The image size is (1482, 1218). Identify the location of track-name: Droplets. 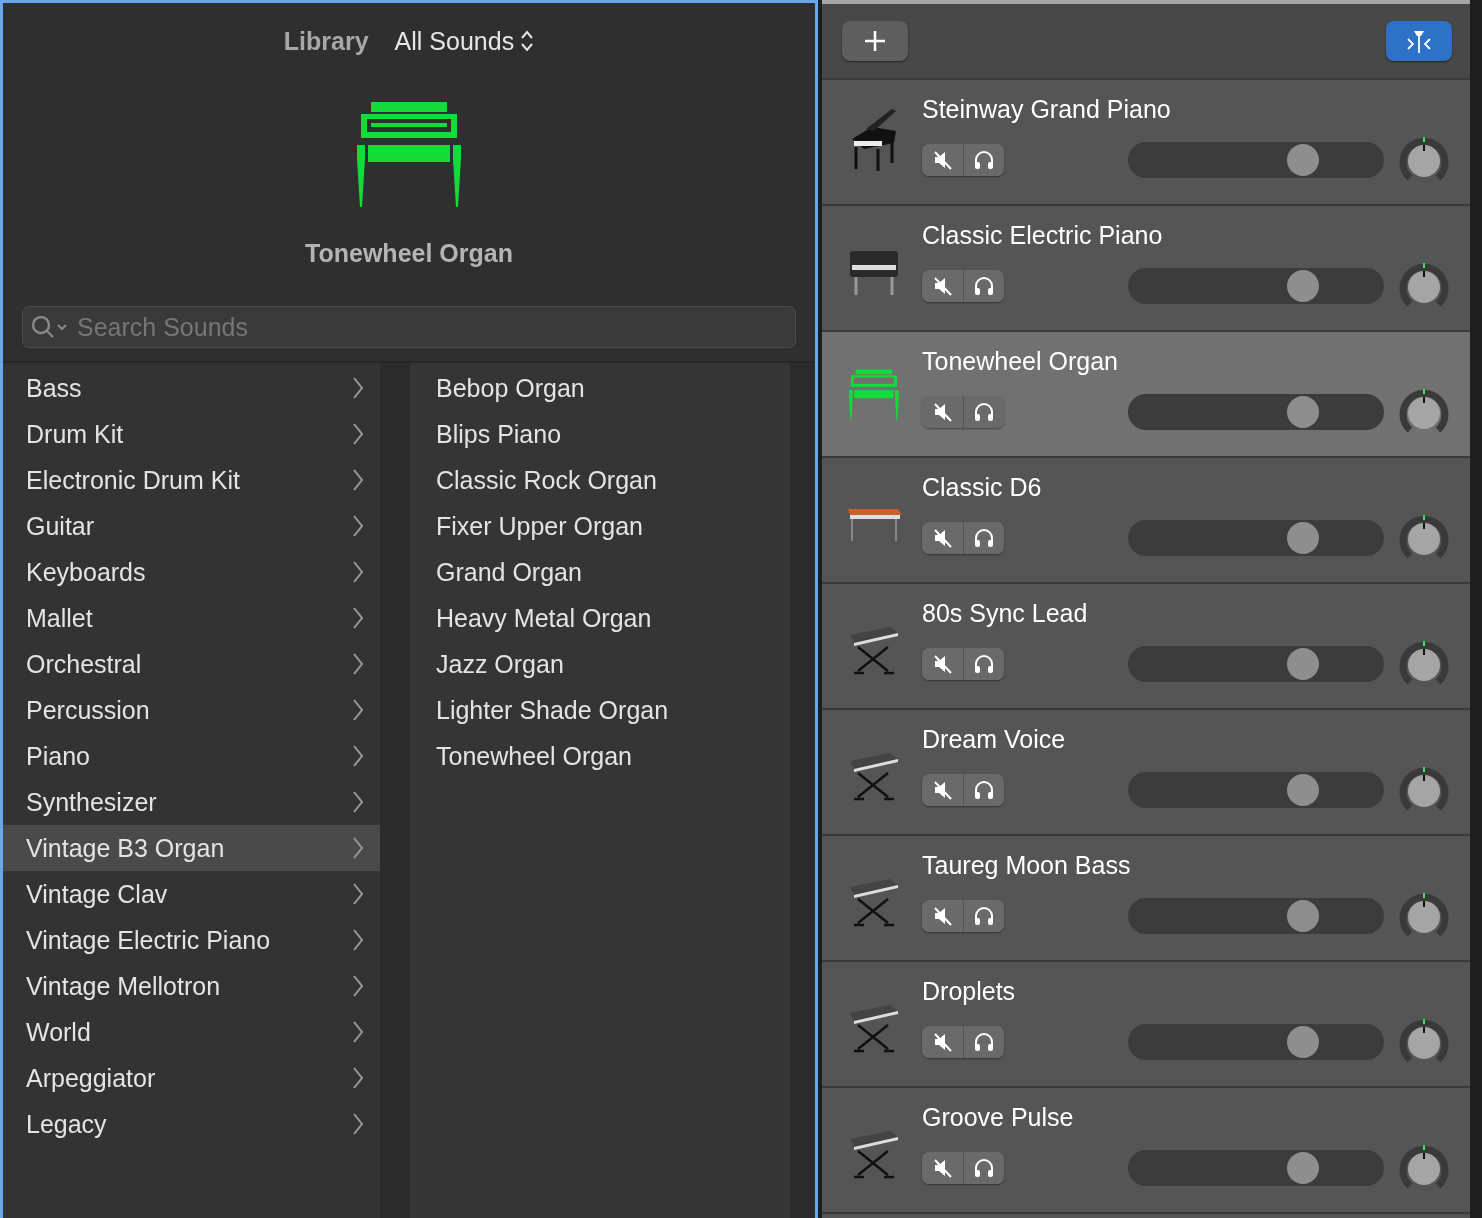
(969, 991).